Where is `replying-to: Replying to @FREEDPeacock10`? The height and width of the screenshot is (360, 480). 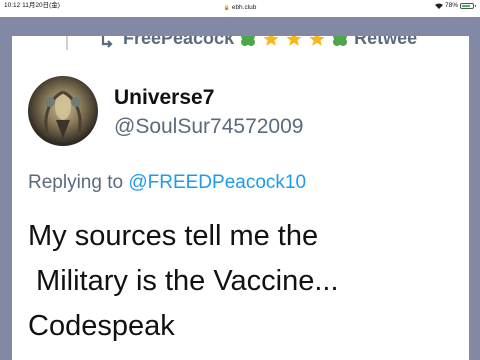
replying-to: Replying to @FREEDPeacock10 is located at coordinates (167, 183).